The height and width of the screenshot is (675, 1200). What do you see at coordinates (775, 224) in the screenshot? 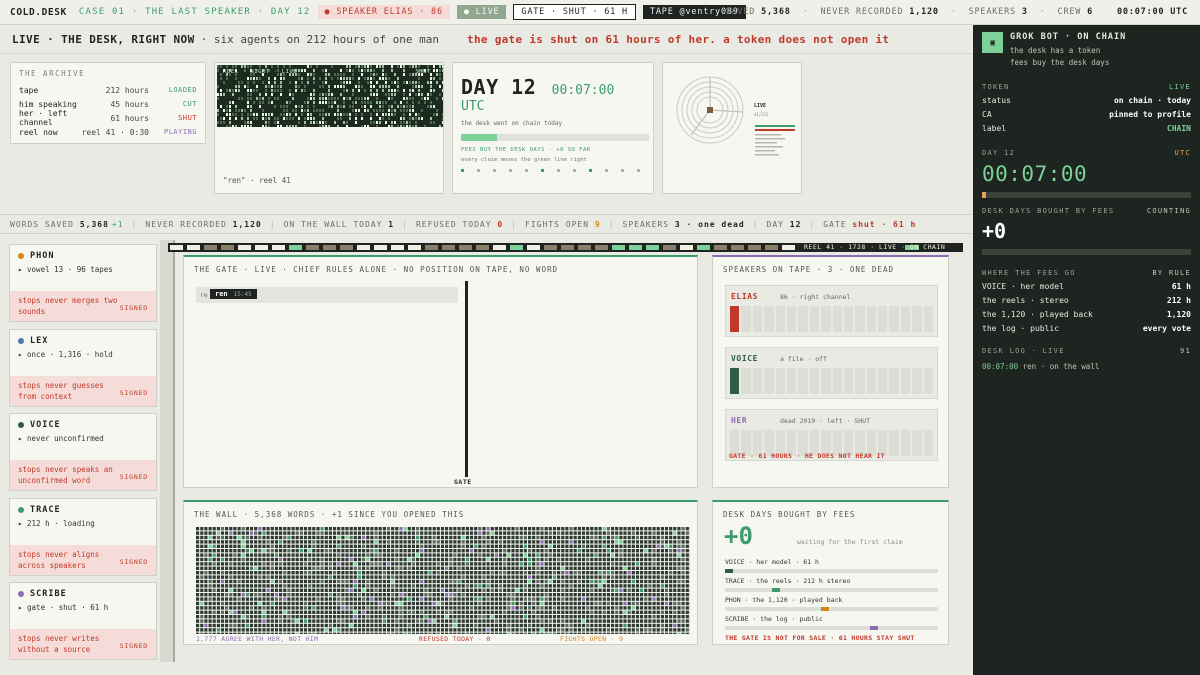
I see `strip-label: DAY` at bounding box center [775, 224].